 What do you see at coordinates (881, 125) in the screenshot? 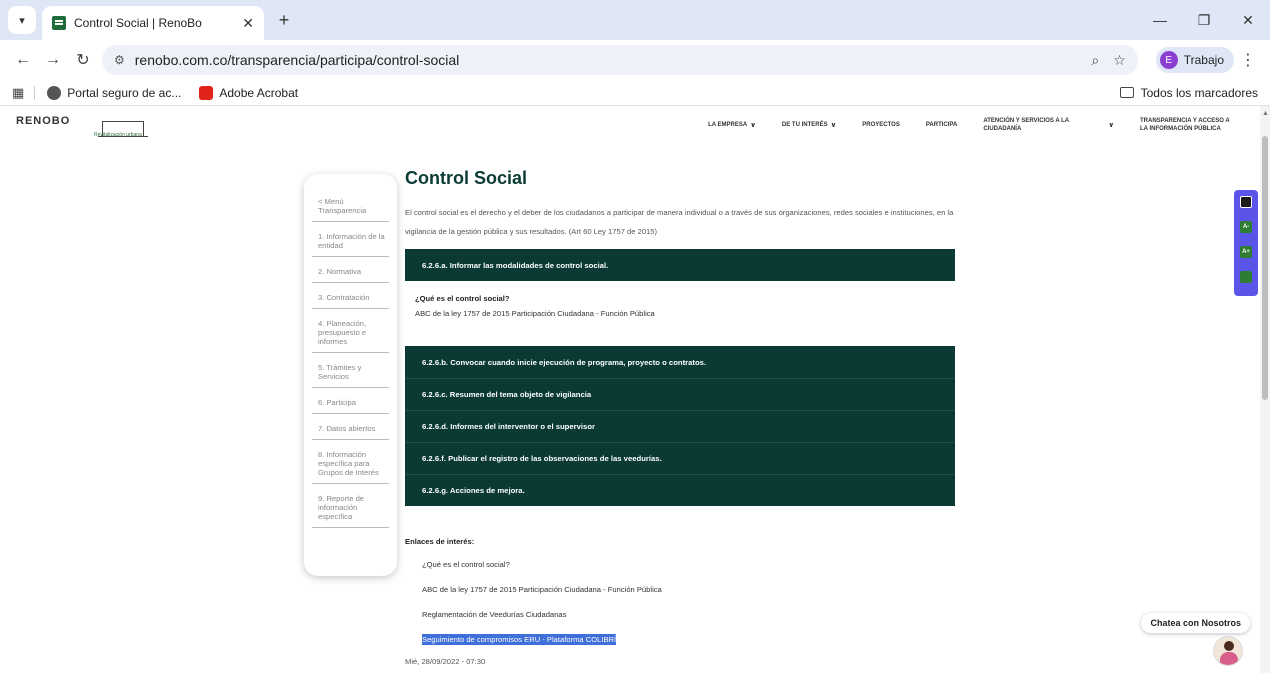
I see `nav-proyectos: PROYECTOS` at bounding box center [881, 125].